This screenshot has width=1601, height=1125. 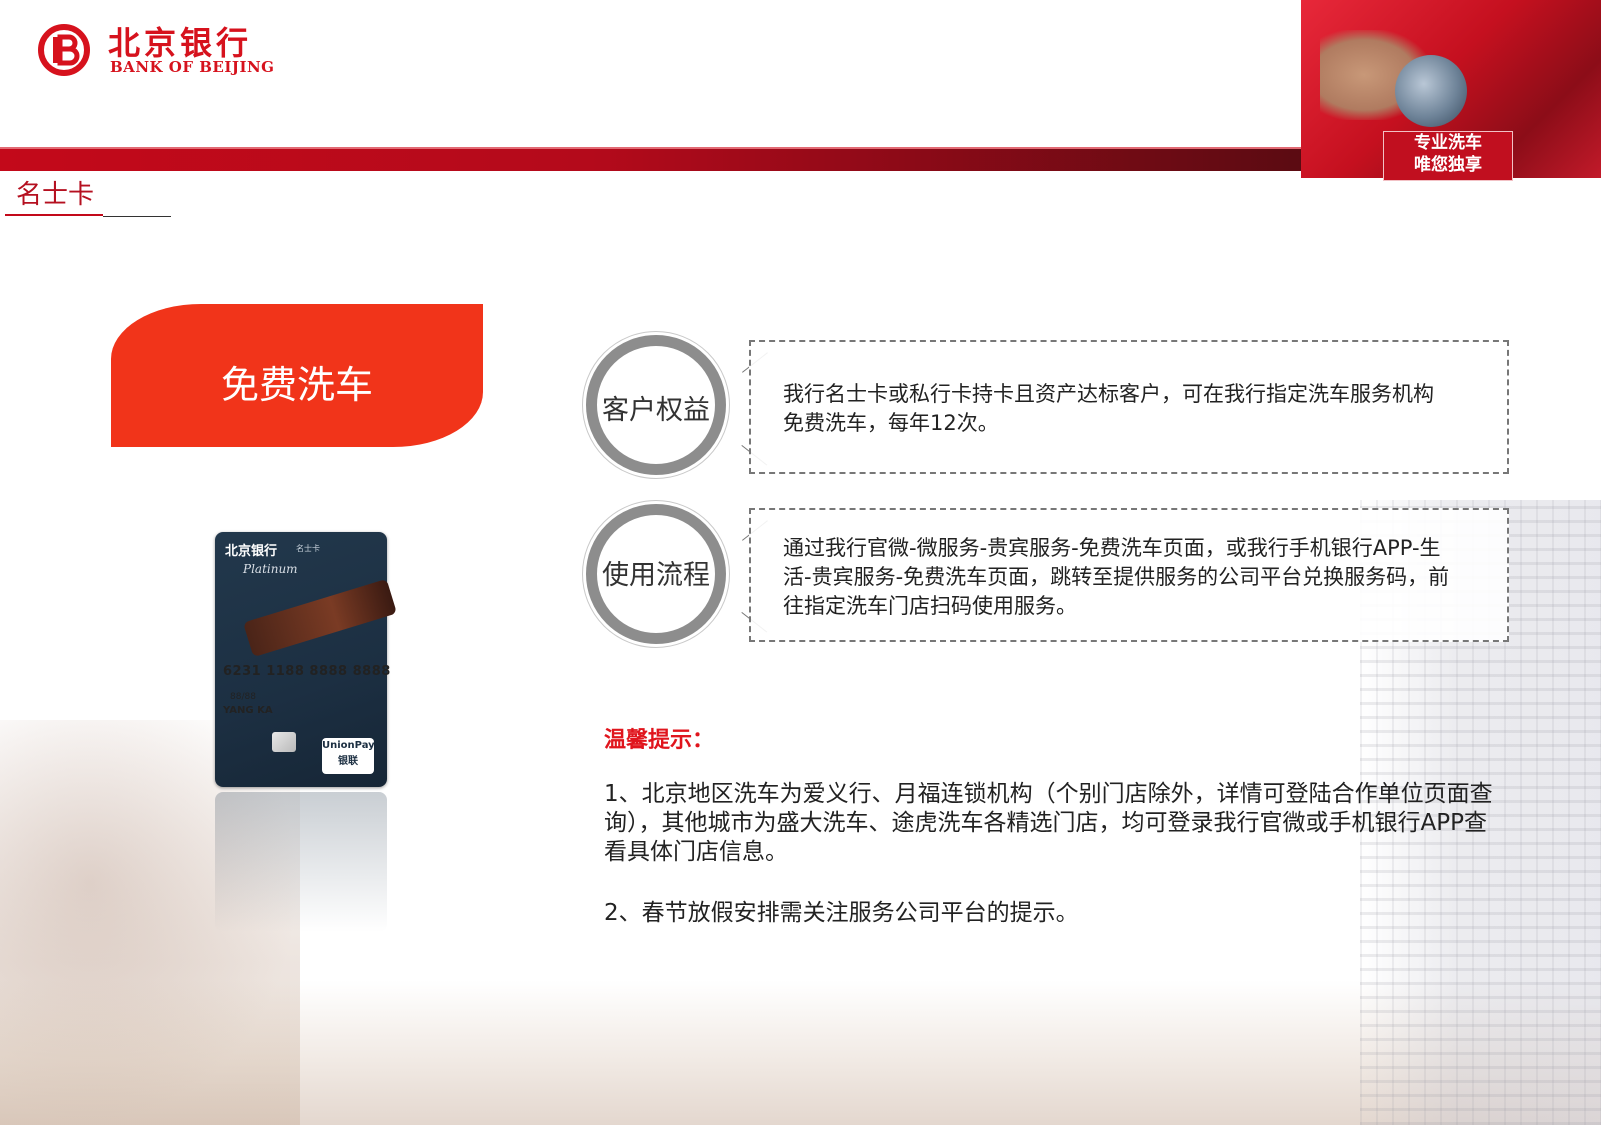 What do you see at coordinates (348, 745) in the screenshot?
I see `unionpay-text: UnionPay` at bounding box center [348, 745].